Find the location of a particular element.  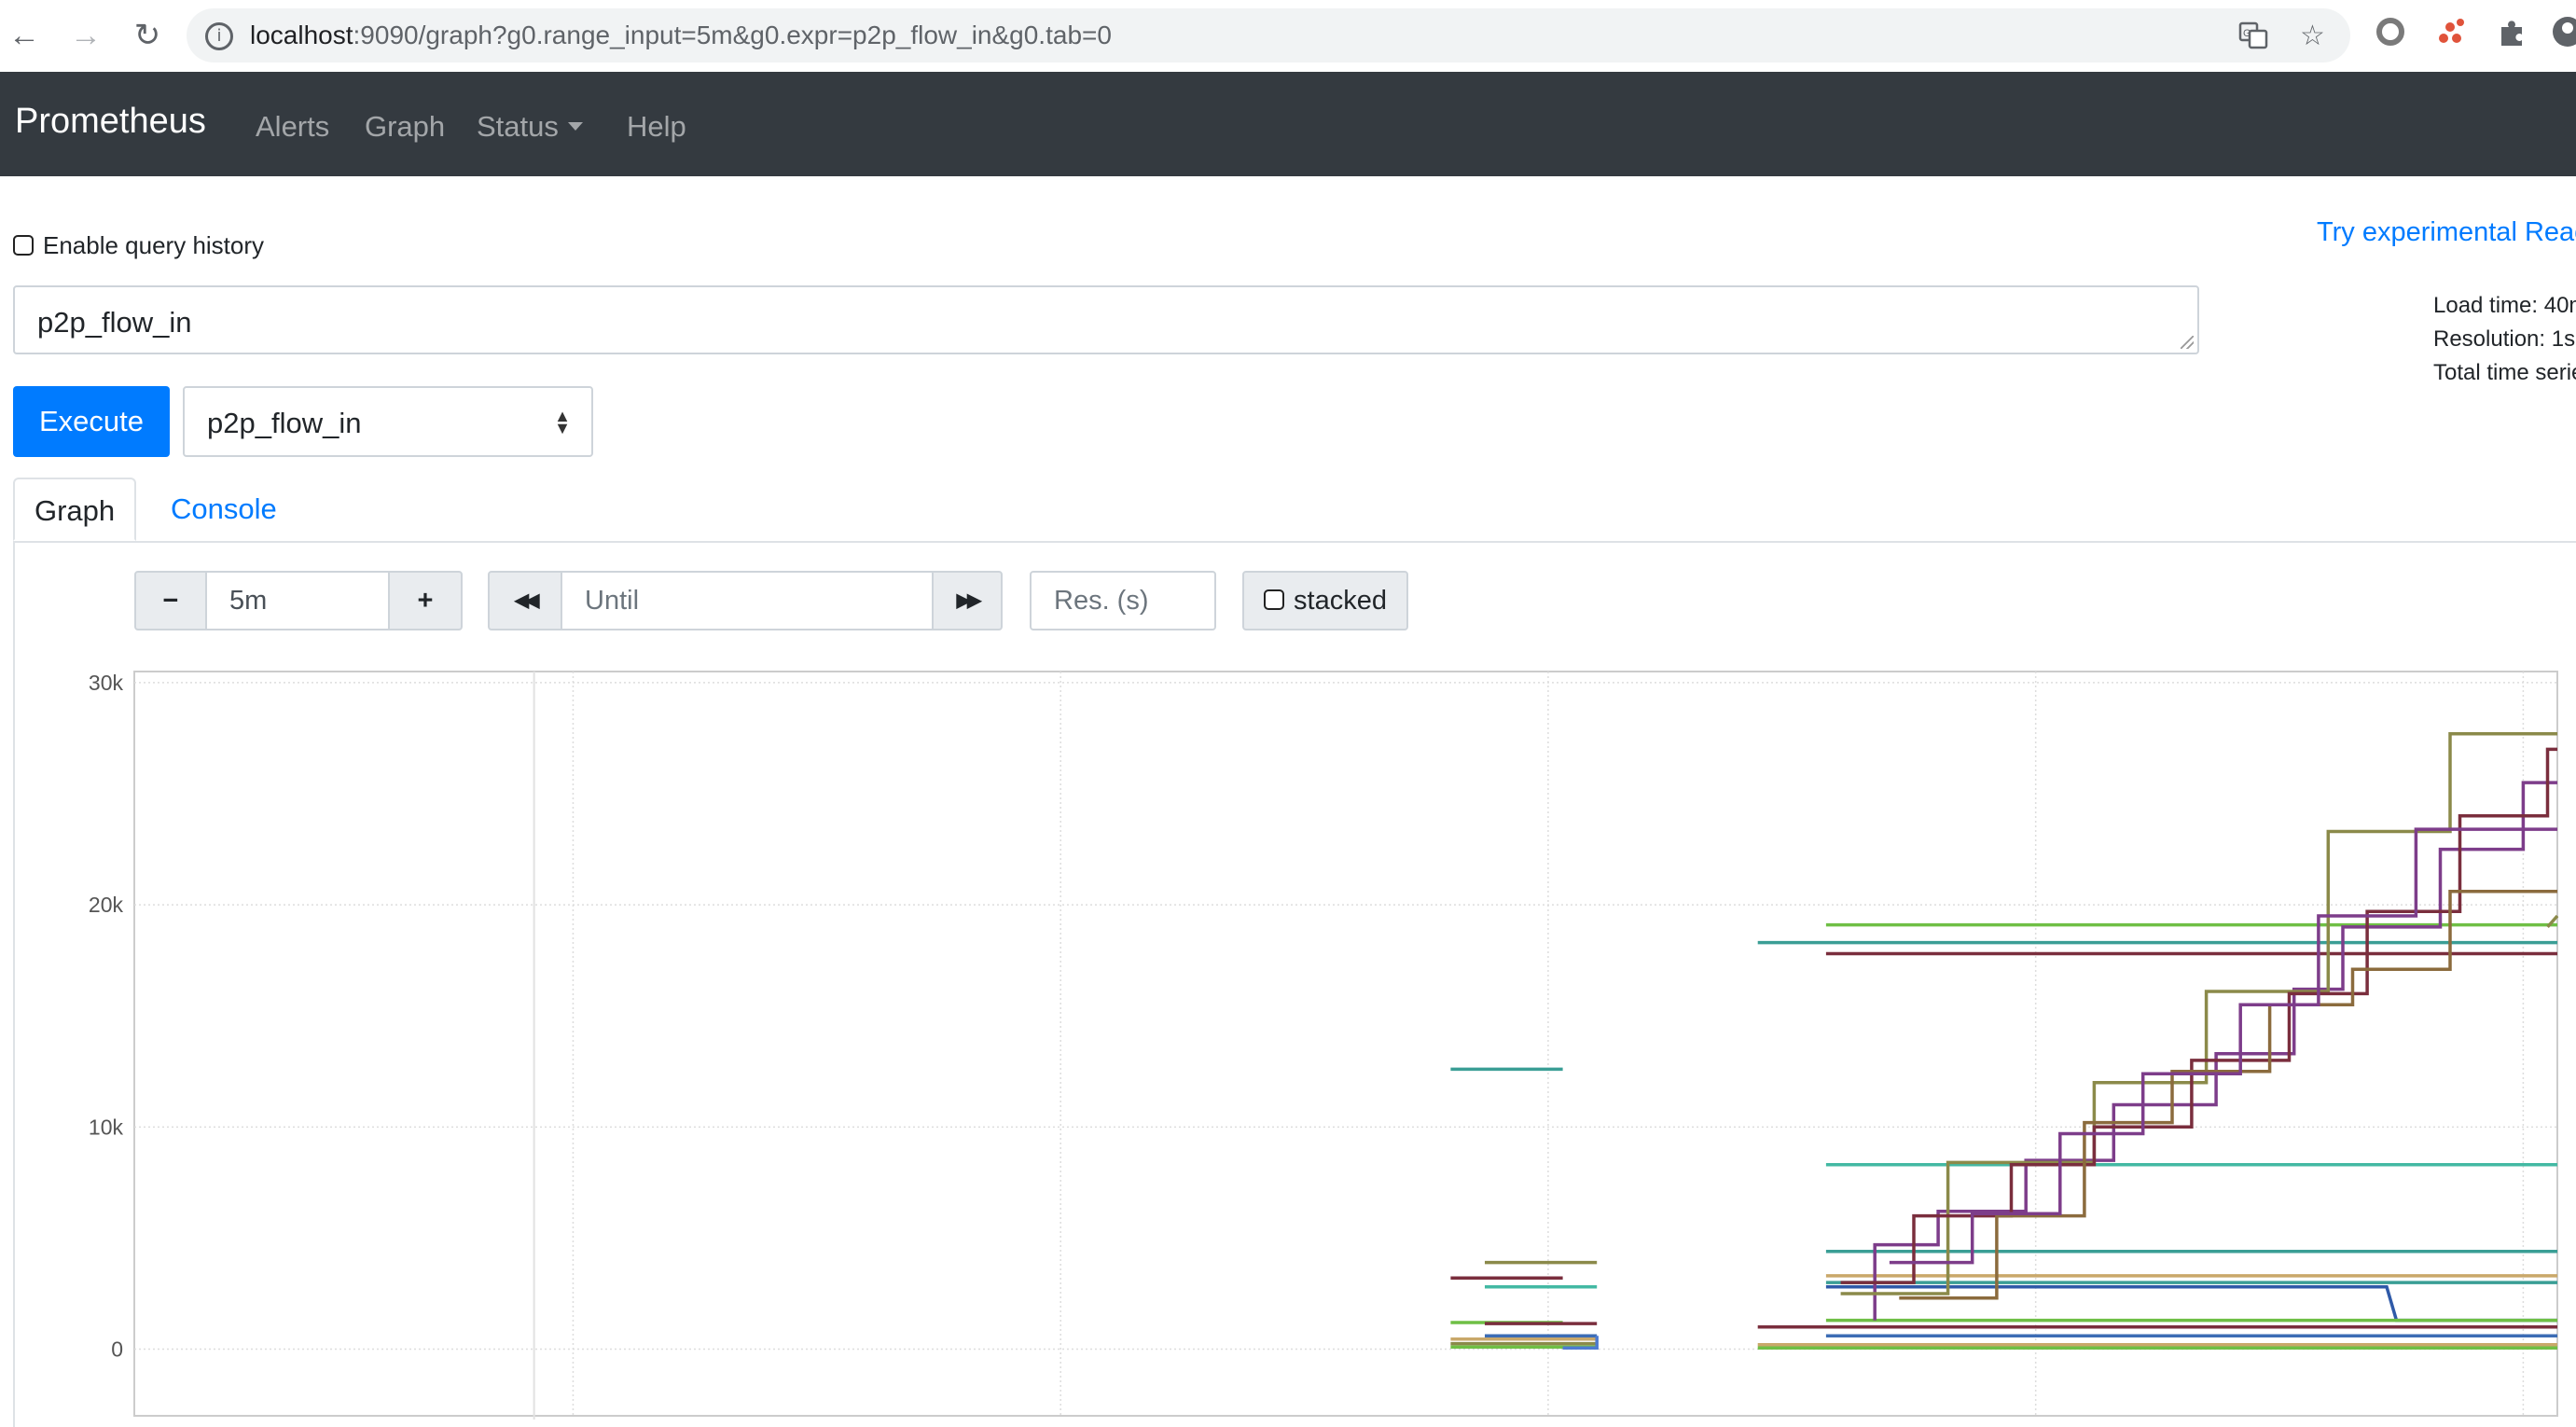

url-host: localhost is located at coordinates (301, 35).